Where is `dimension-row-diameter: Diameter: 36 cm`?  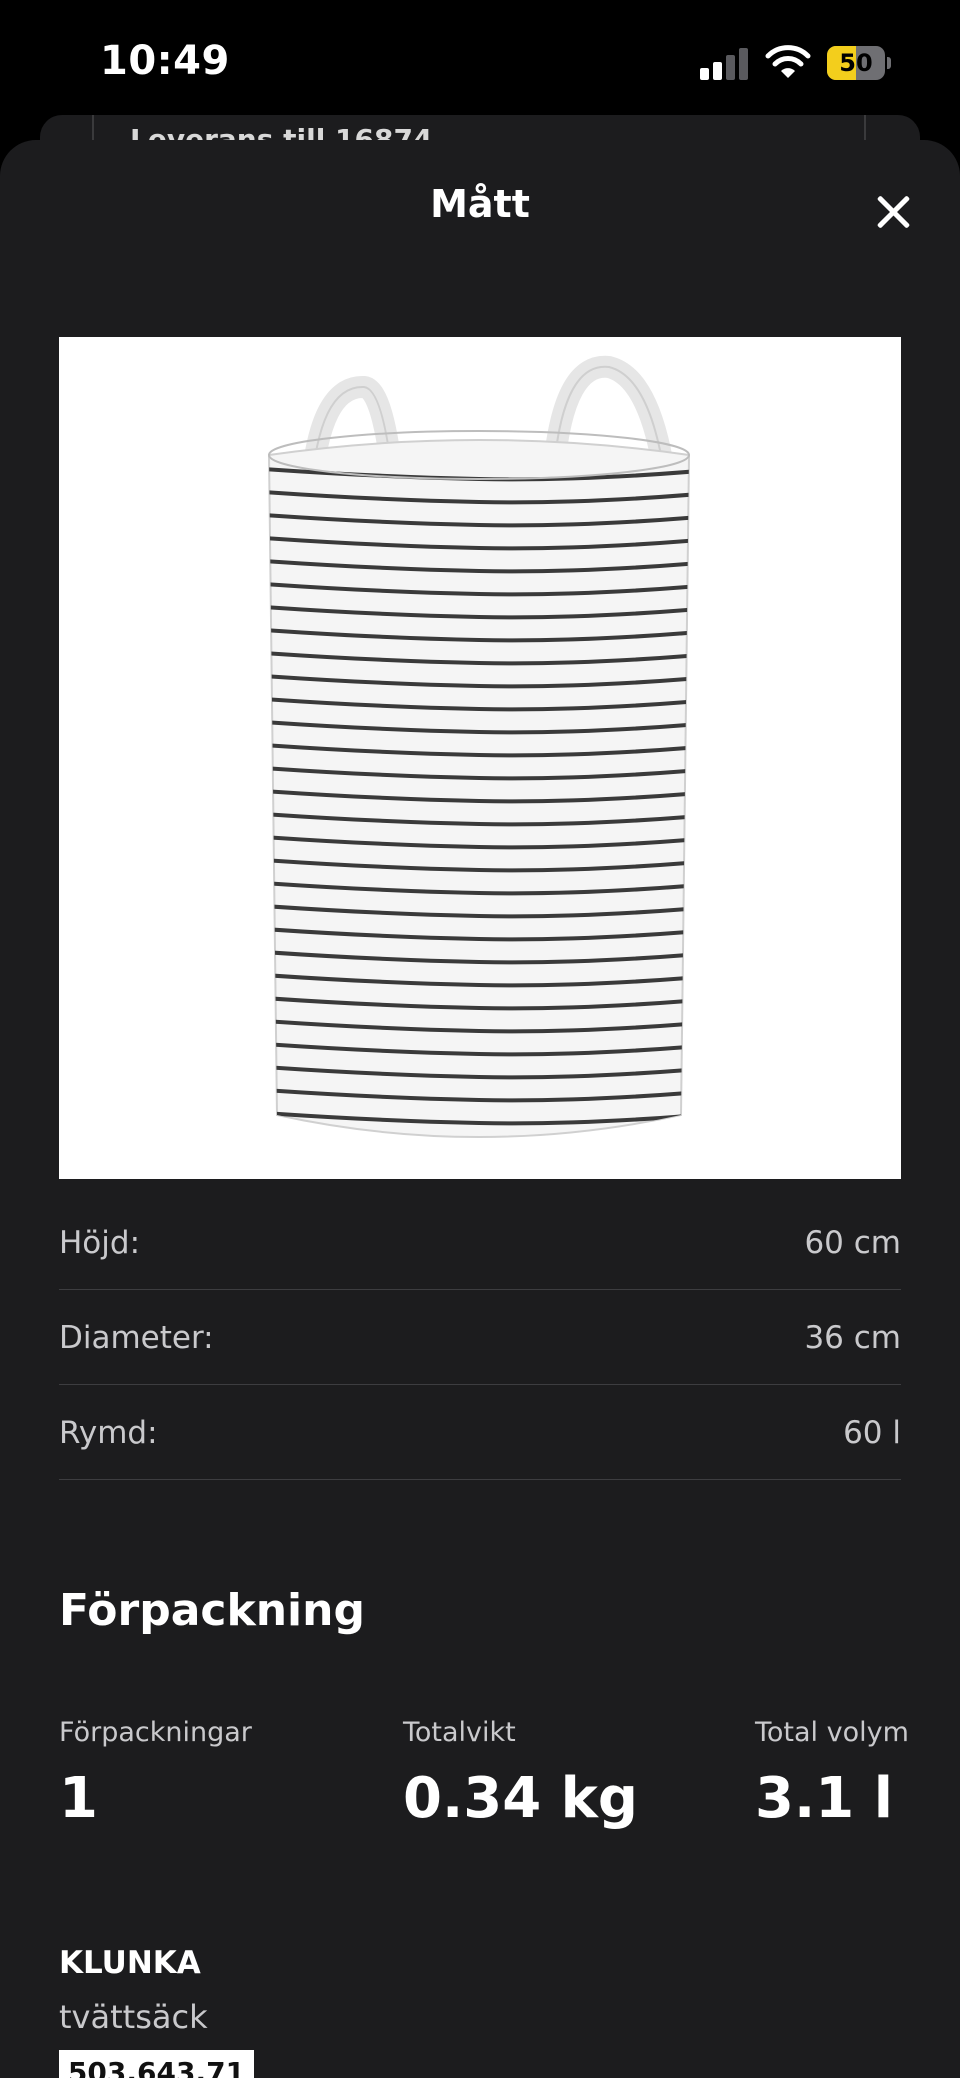 dimension-row-diameter: Diameter: 36 cm is located at coordinates (480, 1337).